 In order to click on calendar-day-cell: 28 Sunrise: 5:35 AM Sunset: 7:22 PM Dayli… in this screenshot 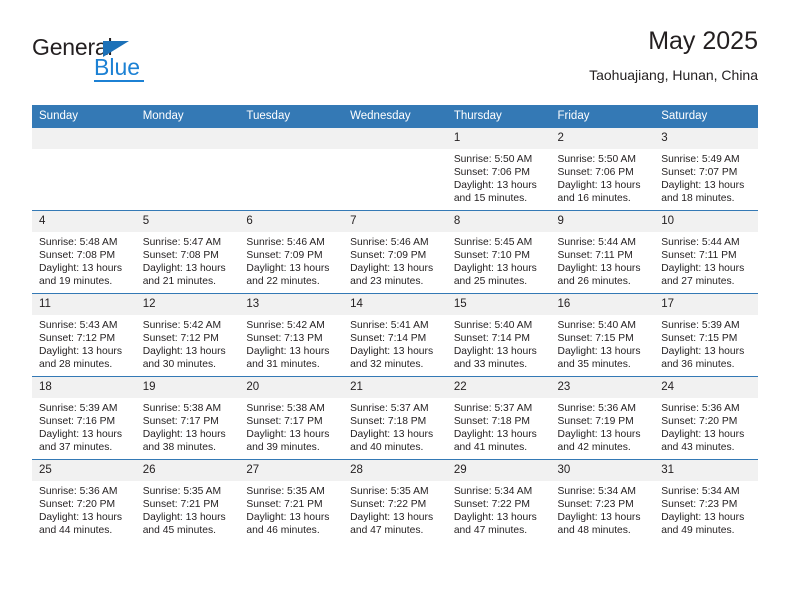, I will do `click(395, 500)`.